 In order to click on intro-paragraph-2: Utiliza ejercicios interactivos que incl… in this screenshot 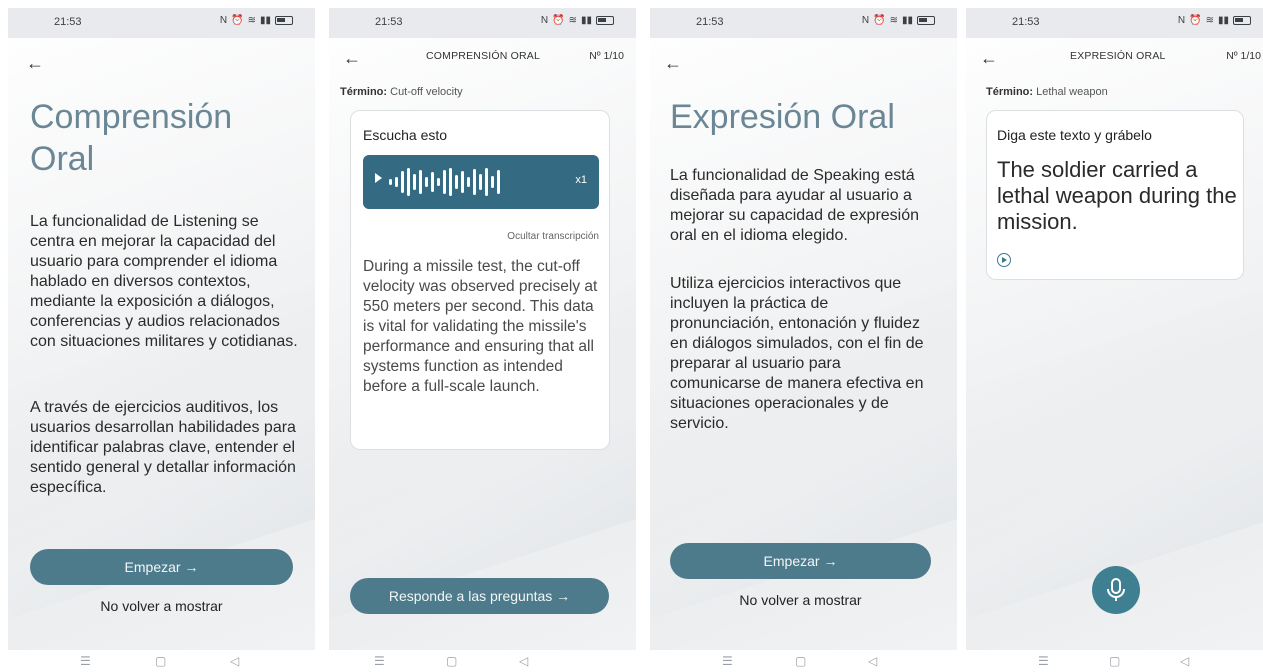, I will do `click(797, 353)`.